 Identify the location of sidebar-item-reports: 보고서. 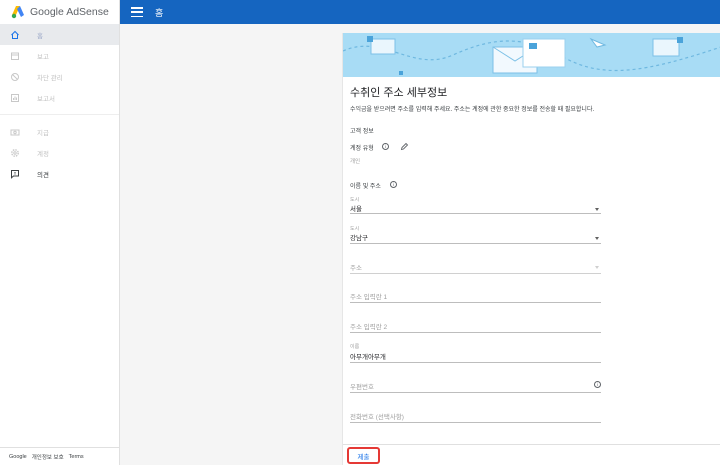
(59, 97).